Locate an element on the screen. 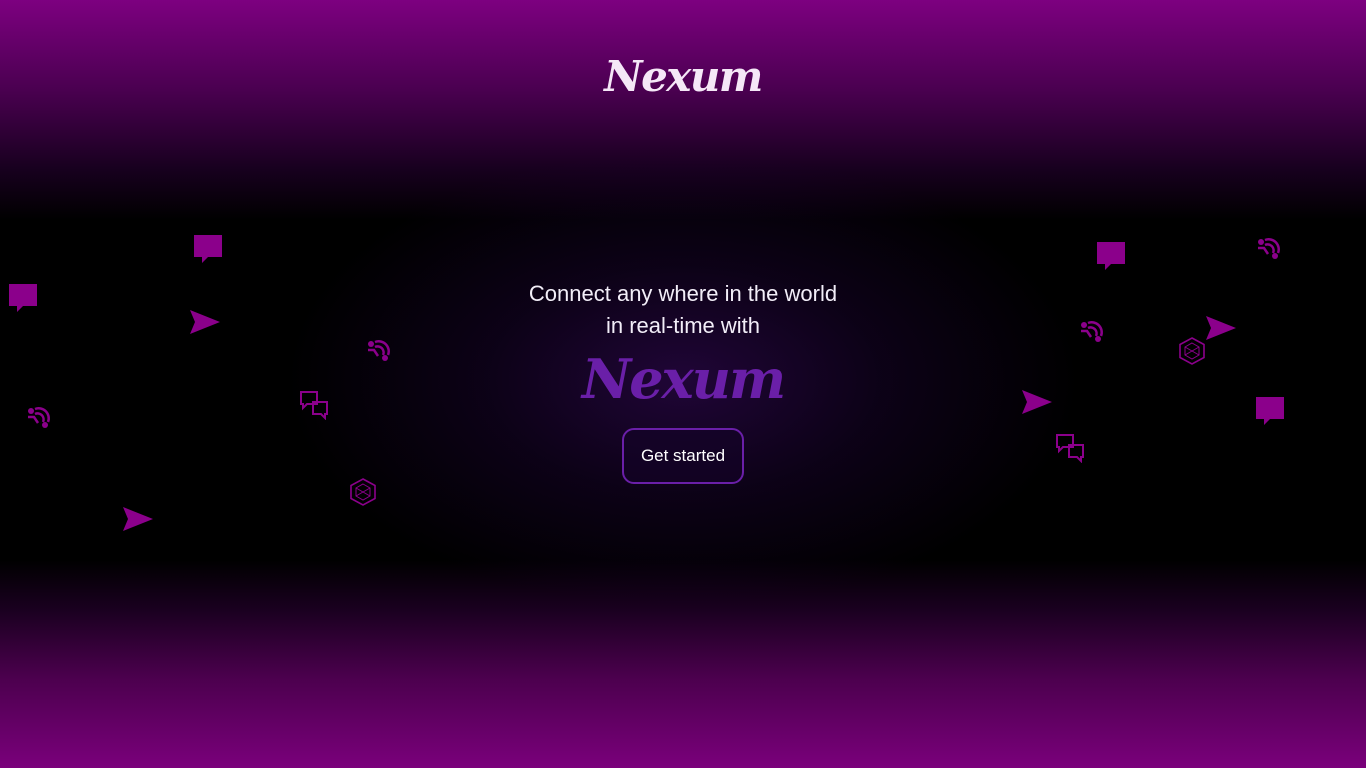 The height and width of the screenshot is (768, 1366). hero-tagline-line2: in real-time with is located at coordinates (683, 325).